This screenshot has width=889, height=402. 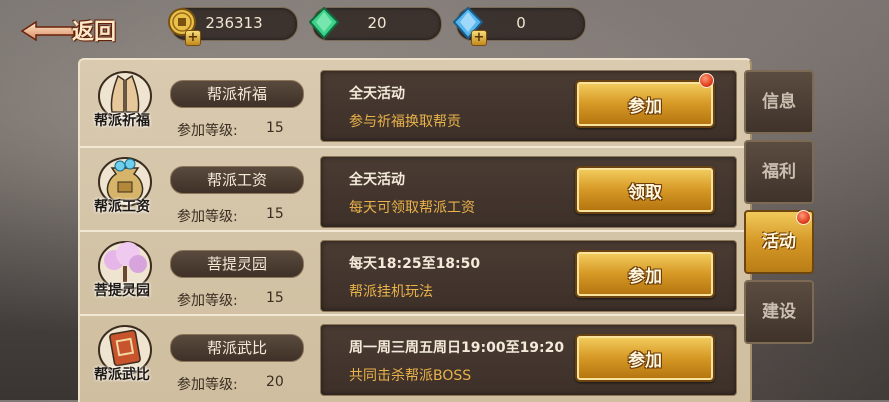 I want to click on button-label: 领取, so click(x=645, y=193).